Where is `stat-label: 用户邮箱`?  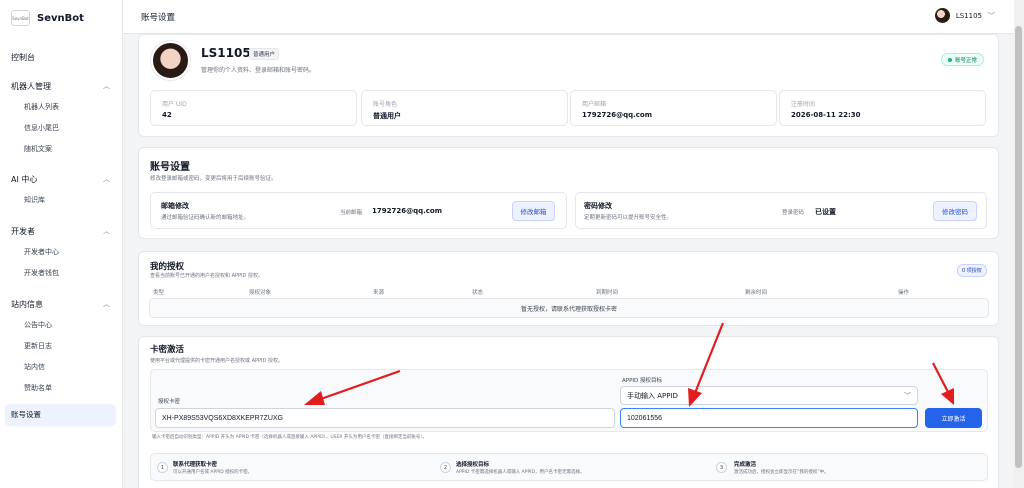 stat-label: 用户邮箱 is located at coordinates (594, 104).